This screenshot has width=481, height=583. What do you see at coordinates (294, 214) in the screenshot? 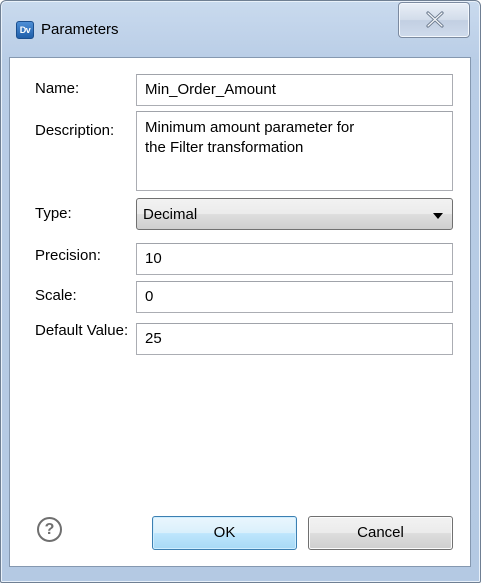
I see `type-select: Decimal` at bounding box center [294, 214].